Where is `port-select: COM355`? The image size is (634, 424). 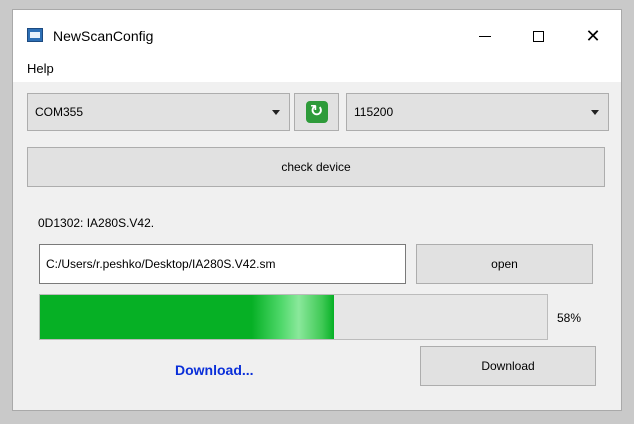 port-select: COM355 is located at coordinates (158, 112).